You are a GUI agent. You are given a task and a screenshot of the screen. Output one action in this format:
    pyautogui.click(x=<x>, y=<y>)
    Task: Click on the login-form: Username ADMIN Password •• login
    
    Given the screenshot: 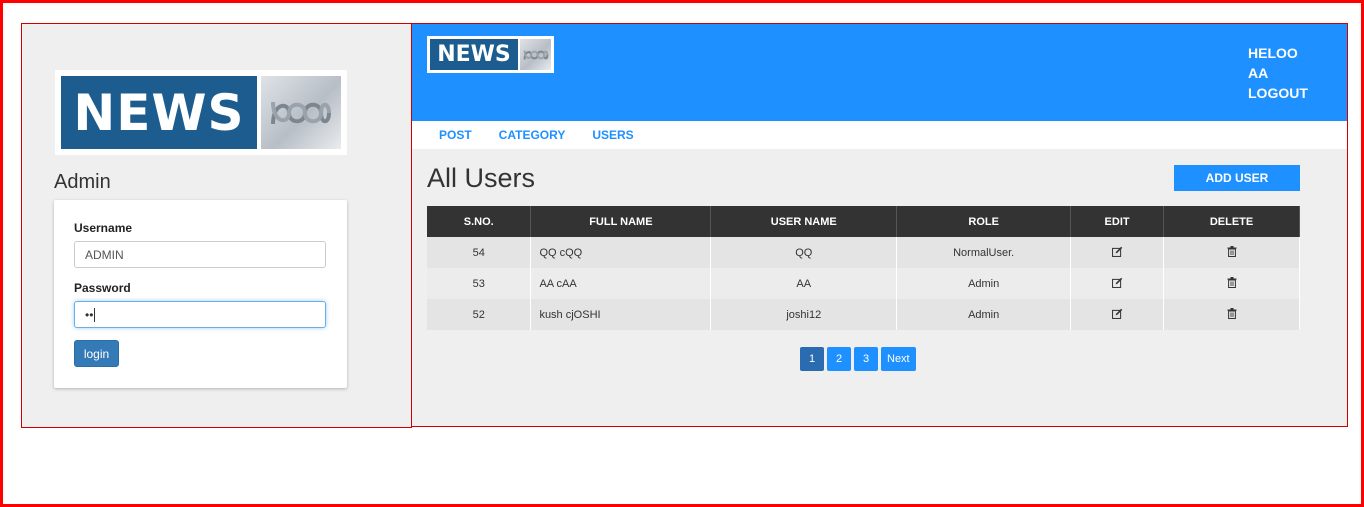 What is the action you would take?
    pyautogui.click(x=200, y=294)
    